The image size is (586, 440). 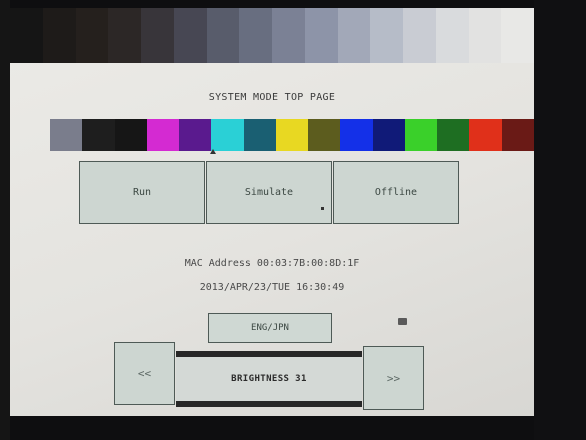 What do you see at coordinates (393, 378) in the screenshot?
I see `brightness-increase-button: >>` at bounding box center [393, 378].